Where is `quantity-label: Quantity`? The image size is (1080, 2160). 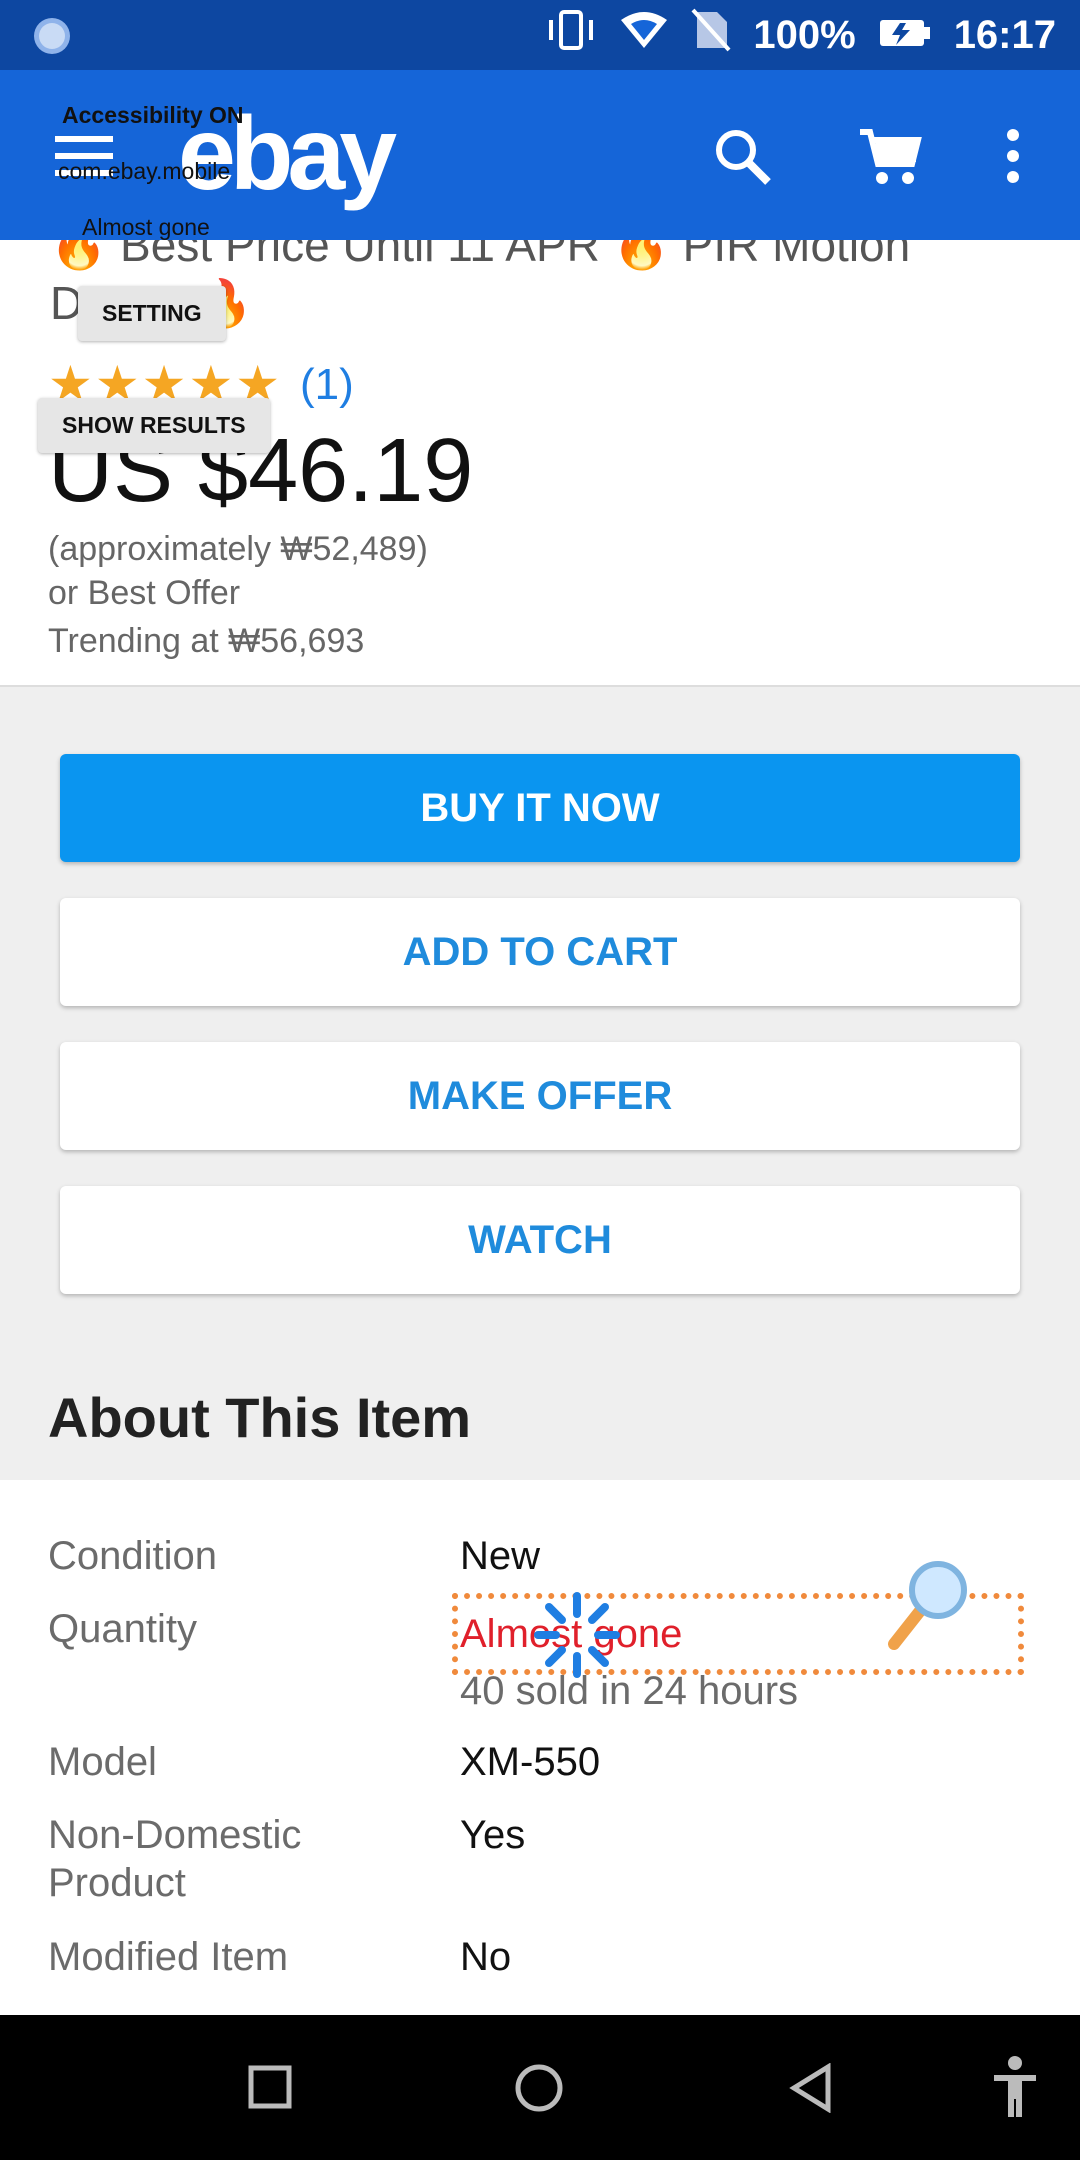
quantity-label: Quantity is located at coordinates (122, 1629).